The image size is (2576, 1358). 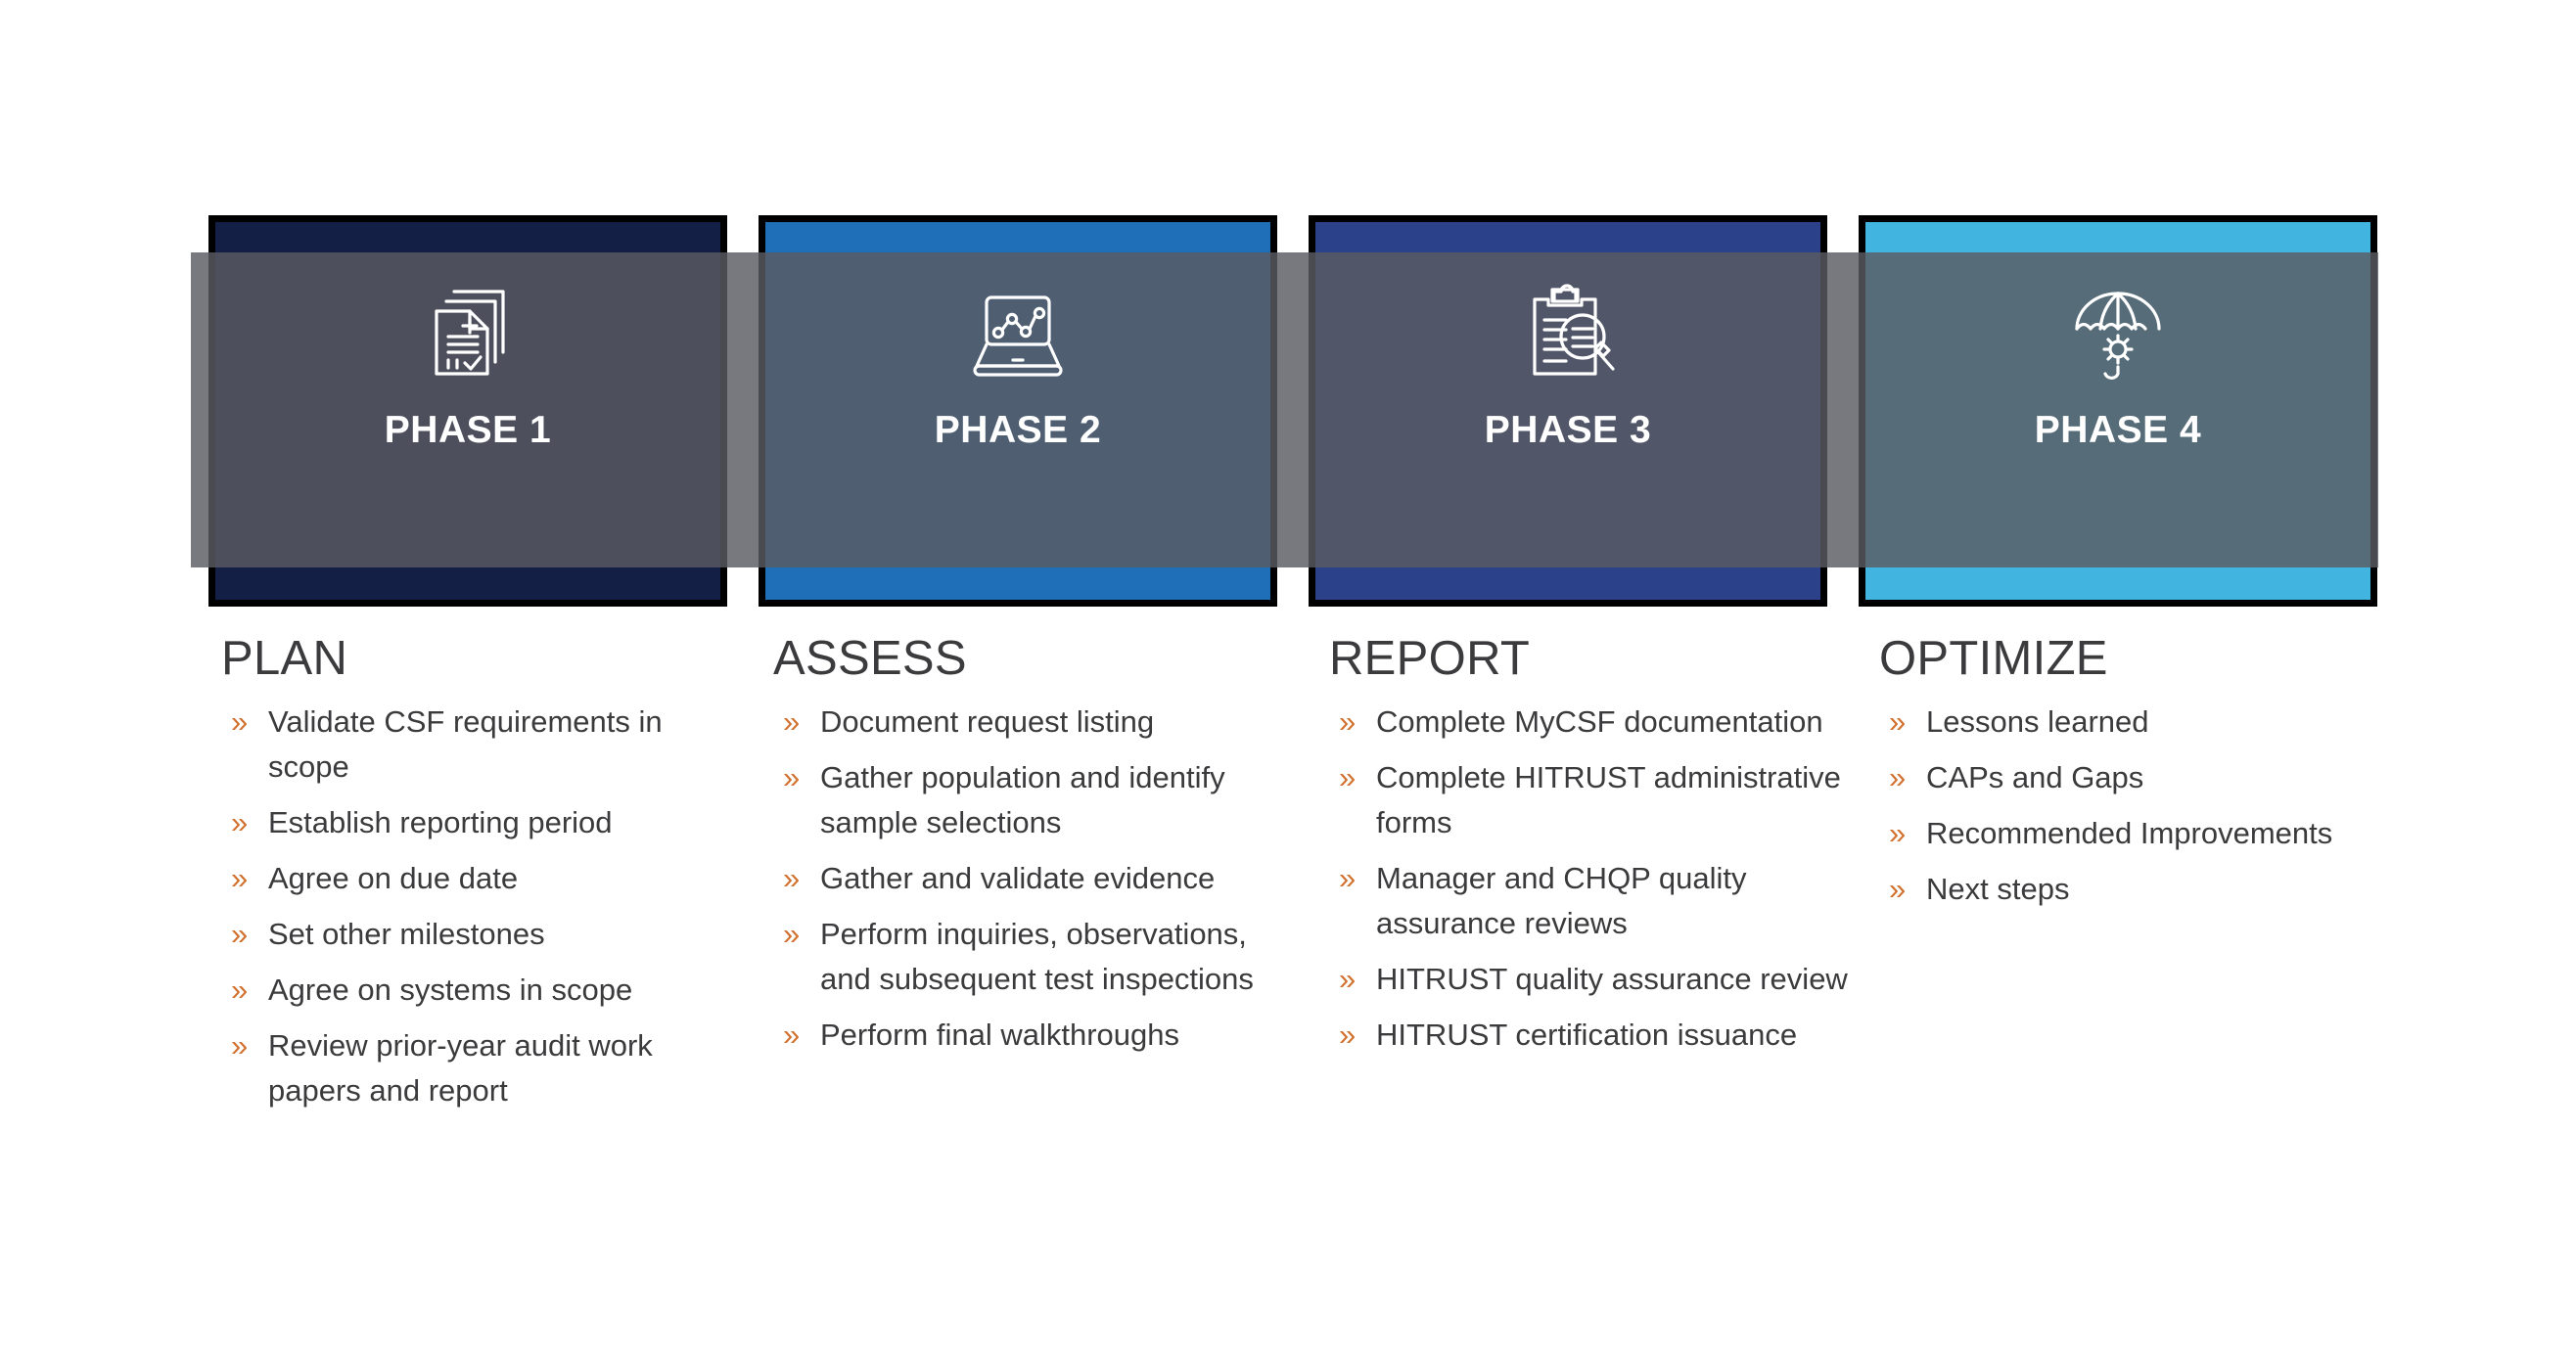 What do you see at coordinates (1018, 330) in the screenshot?
I see `laptop-line-chart-icon` at bounding box center [1018, 330].